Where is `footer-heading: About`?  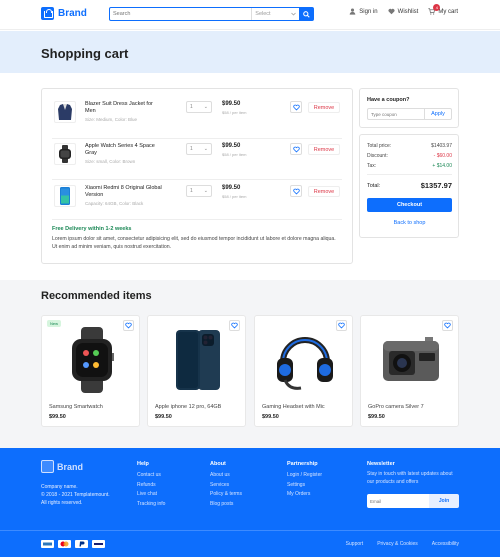
footer-heading: About is located at coordinates (218, 464).